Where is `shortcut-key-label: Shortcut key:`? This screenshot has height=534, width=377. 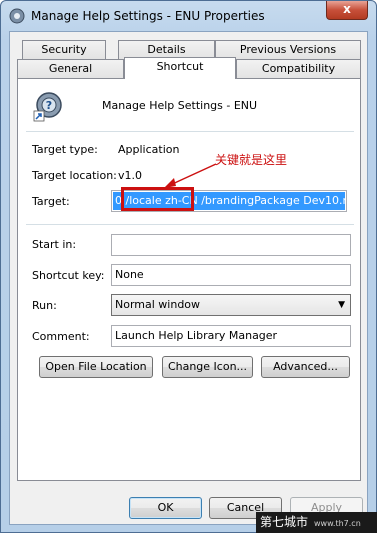 shortcut-key-label: Shortcut key: is located at coordinates (68, 275).